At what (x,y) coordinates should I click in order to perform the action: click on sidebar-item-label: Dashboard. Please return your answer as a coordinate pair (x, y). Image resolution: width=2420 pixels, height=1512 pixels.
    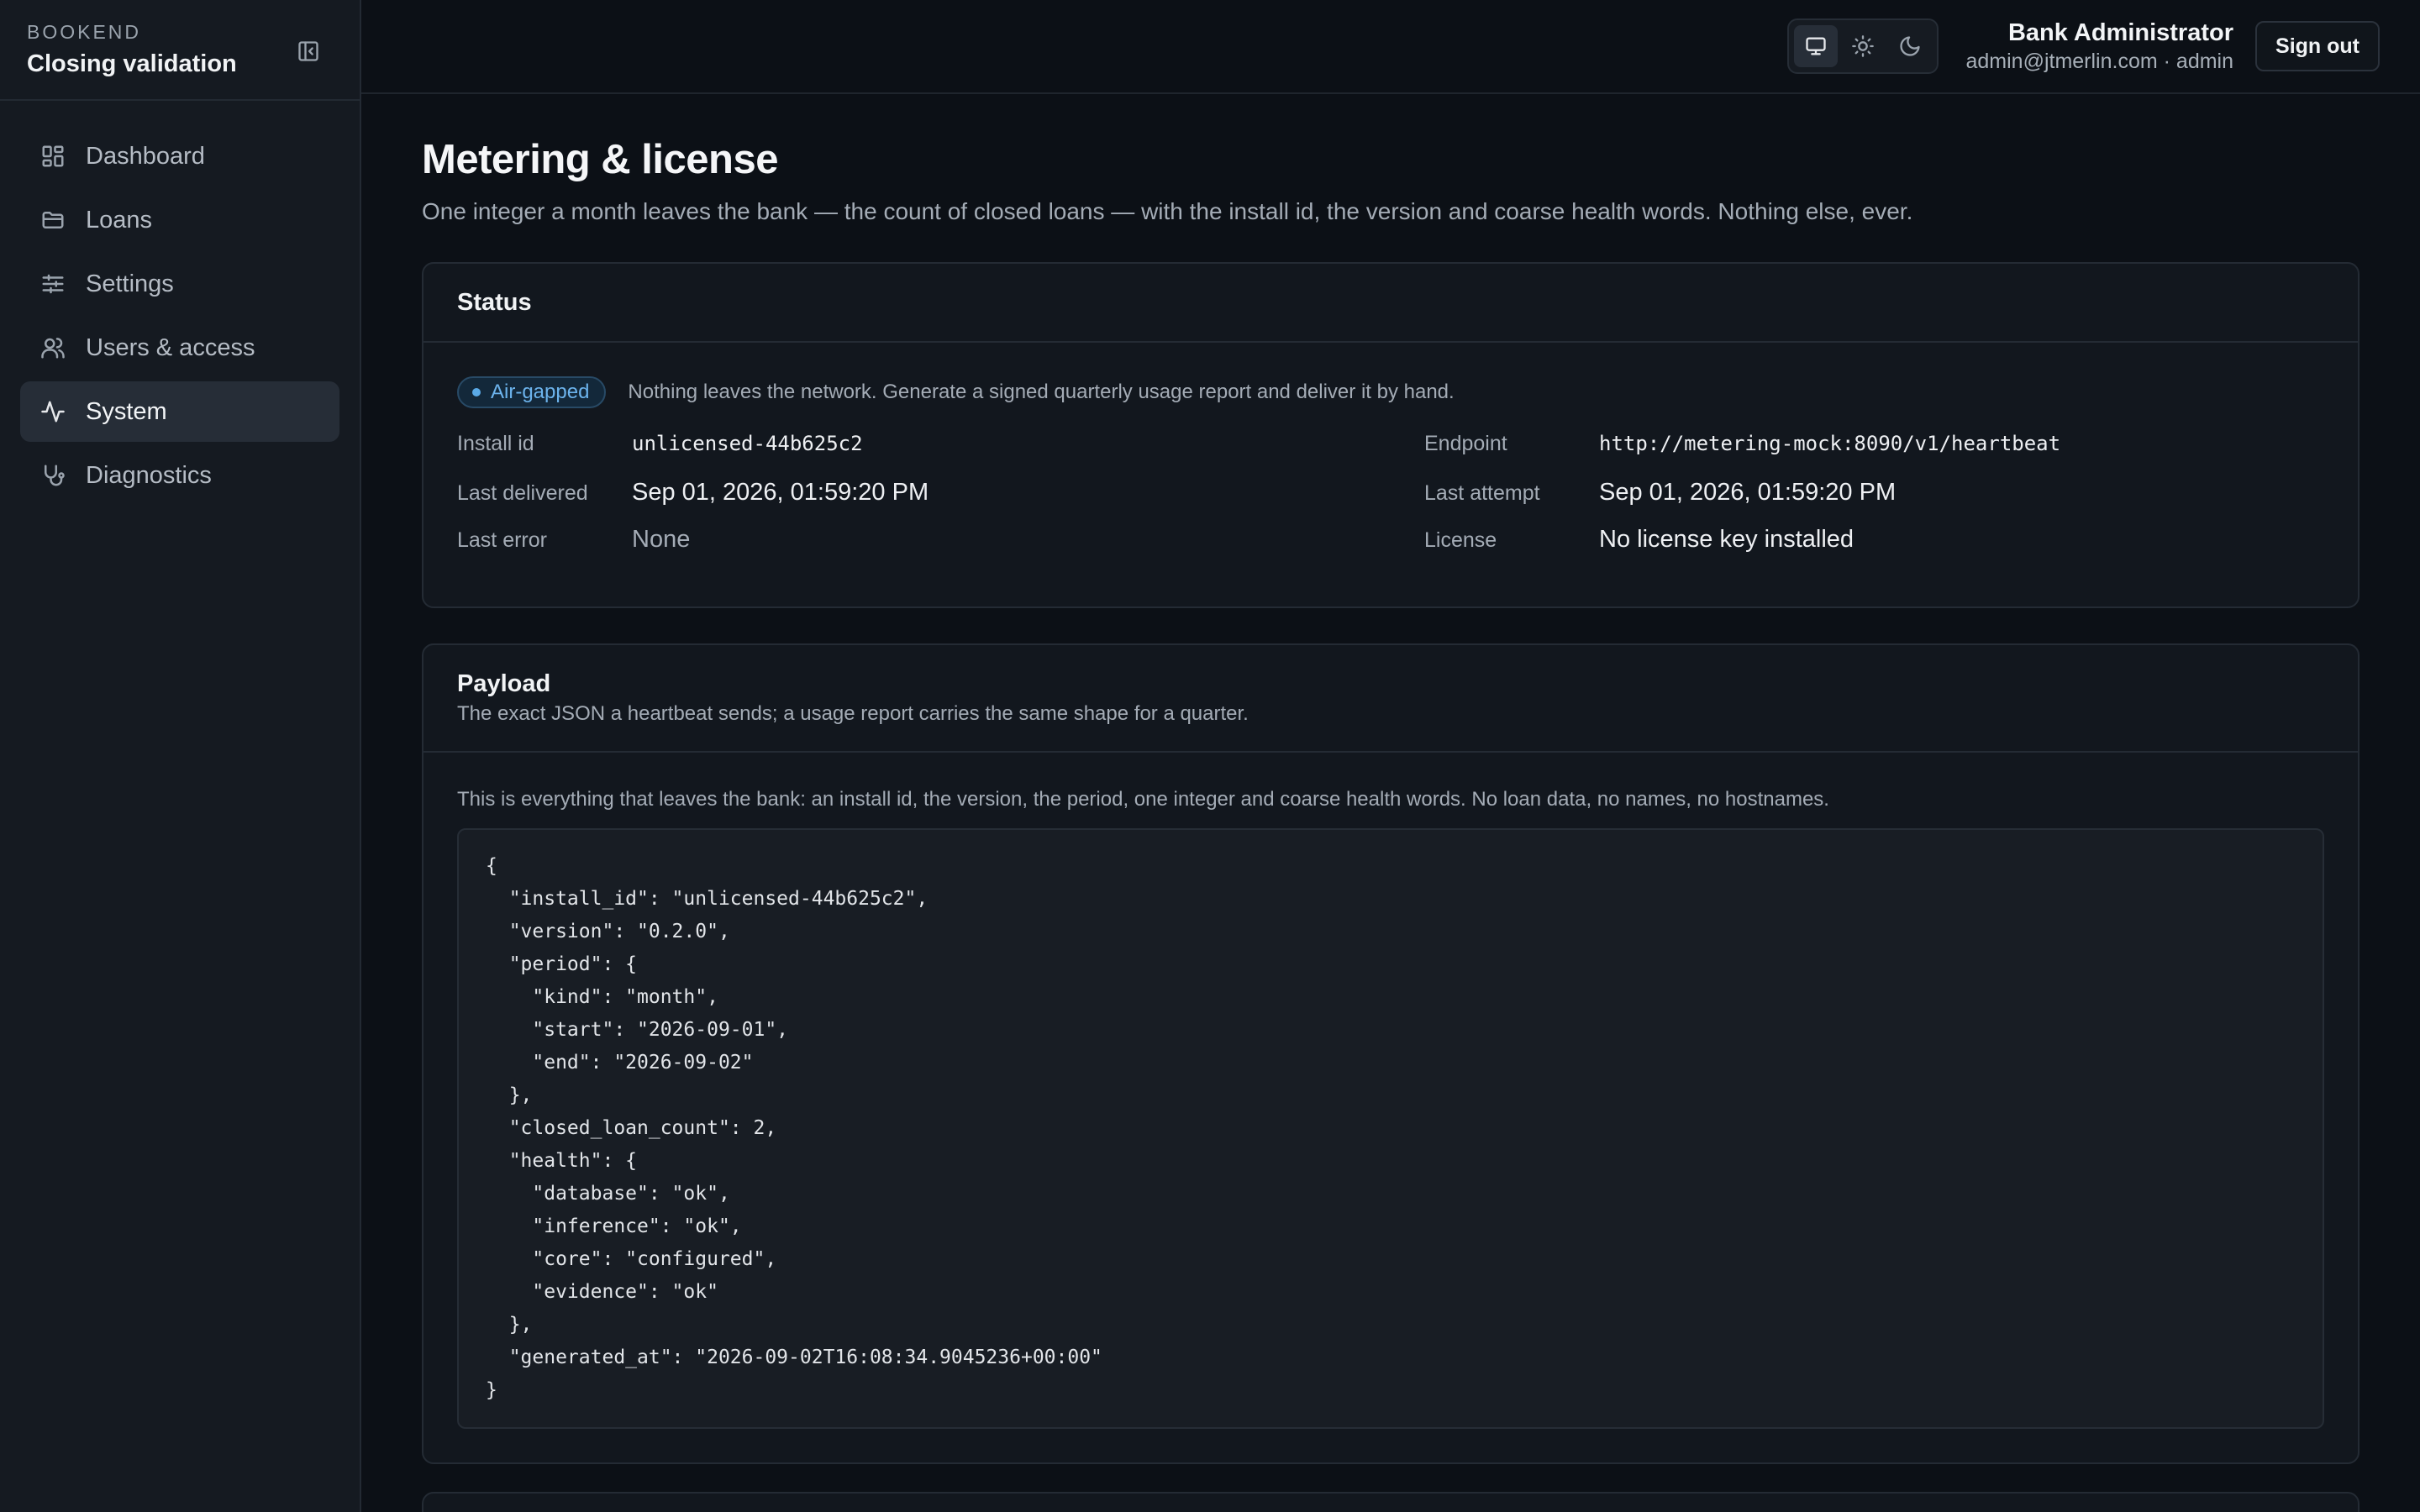
    Looking at the image, I should click on (146, 156).